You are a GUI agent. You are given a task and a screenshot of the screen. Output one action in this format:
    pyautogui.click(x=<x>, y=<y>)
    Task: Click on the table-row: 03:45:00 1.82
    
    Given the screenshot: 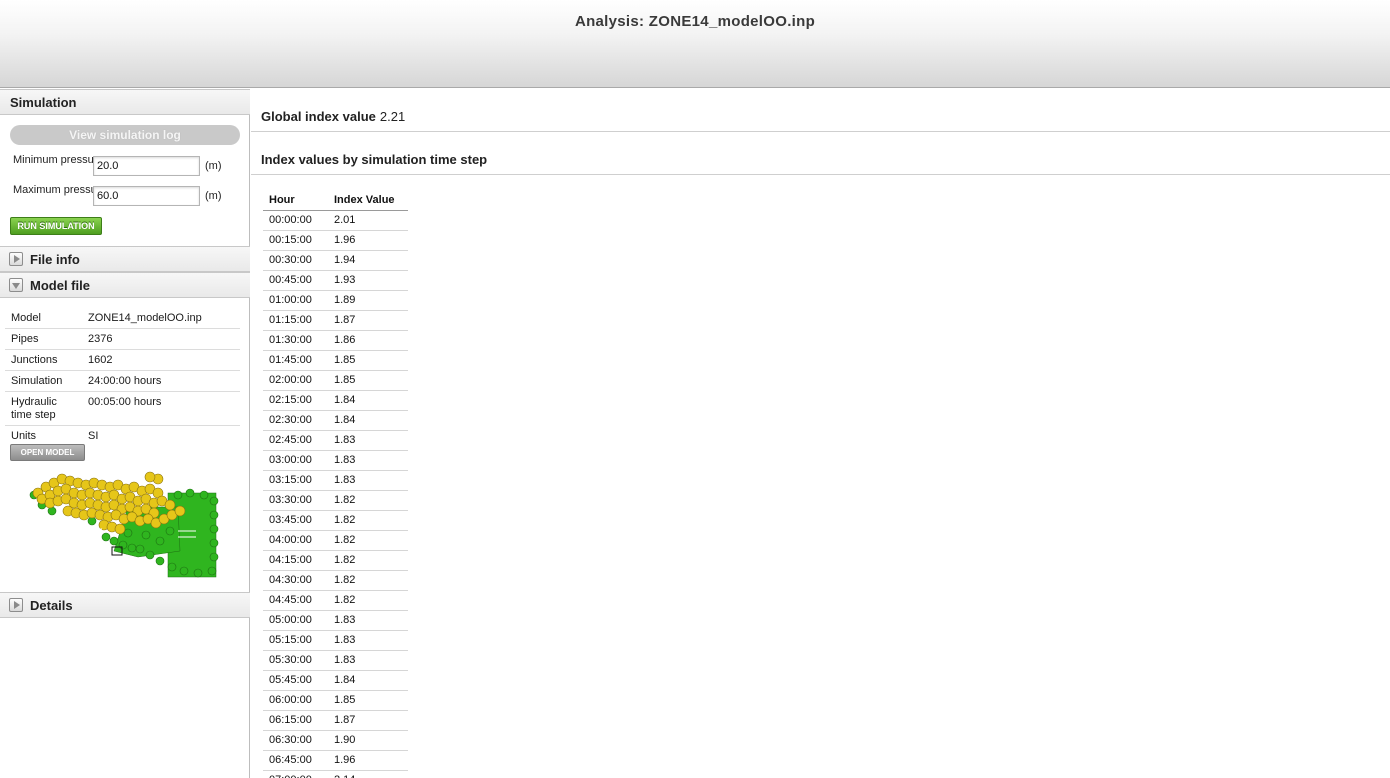 What is the action you would take?
    pyautogui.click(x=335, y=520)
    